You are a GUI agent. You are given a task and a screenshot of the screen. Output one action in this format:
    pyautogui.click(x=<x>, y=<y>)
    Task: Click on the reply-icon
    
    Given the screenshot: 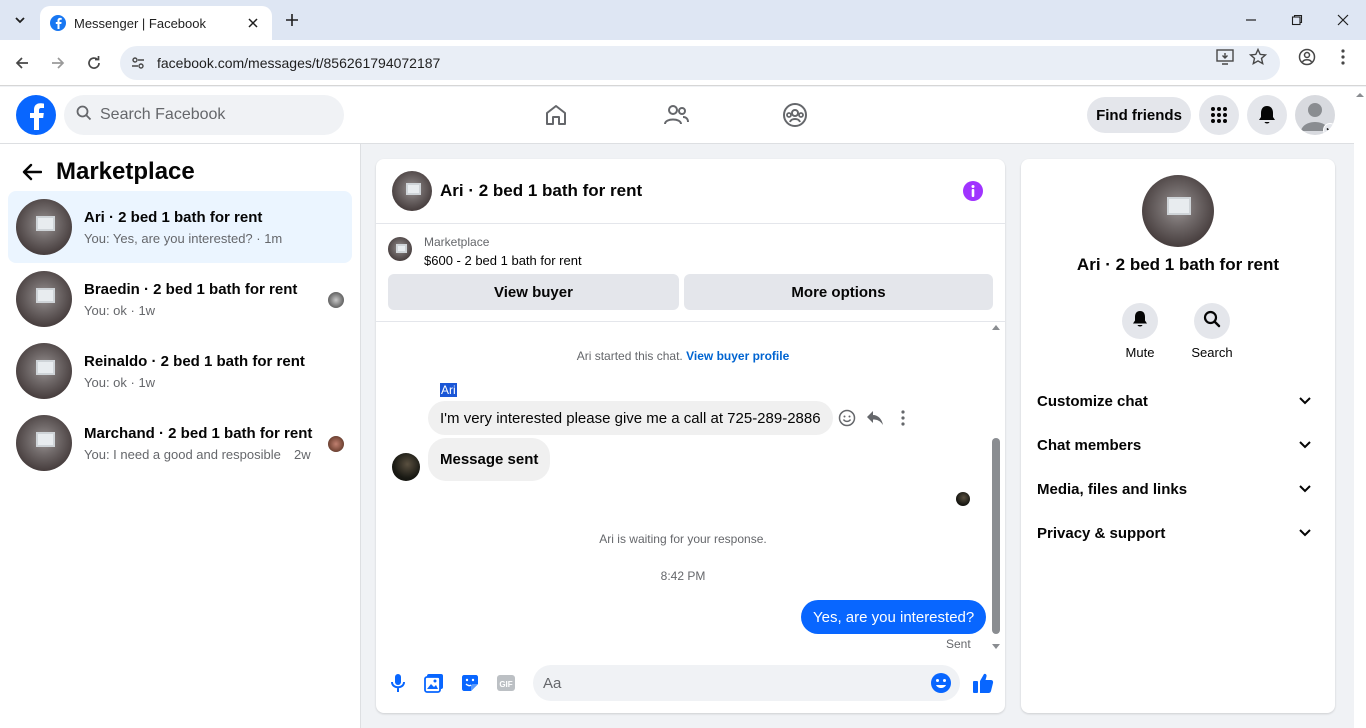 What is the action you would take?
    pyautogui.click(x=875, y=418)
    